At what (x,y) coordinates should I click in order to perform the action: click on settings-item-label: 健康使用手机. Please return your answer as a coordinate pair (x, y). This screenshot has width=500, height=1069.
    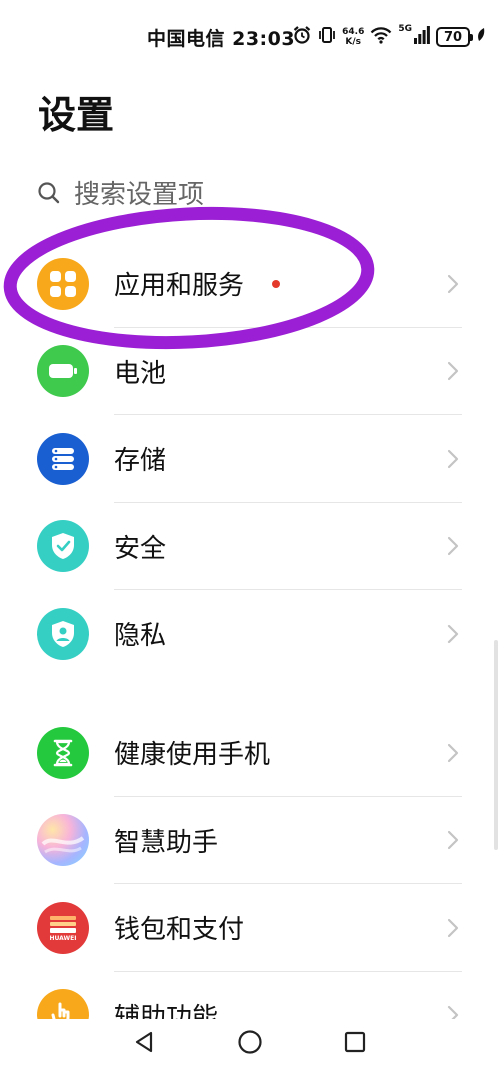
    Looking at the image, I should click on (192, 755).